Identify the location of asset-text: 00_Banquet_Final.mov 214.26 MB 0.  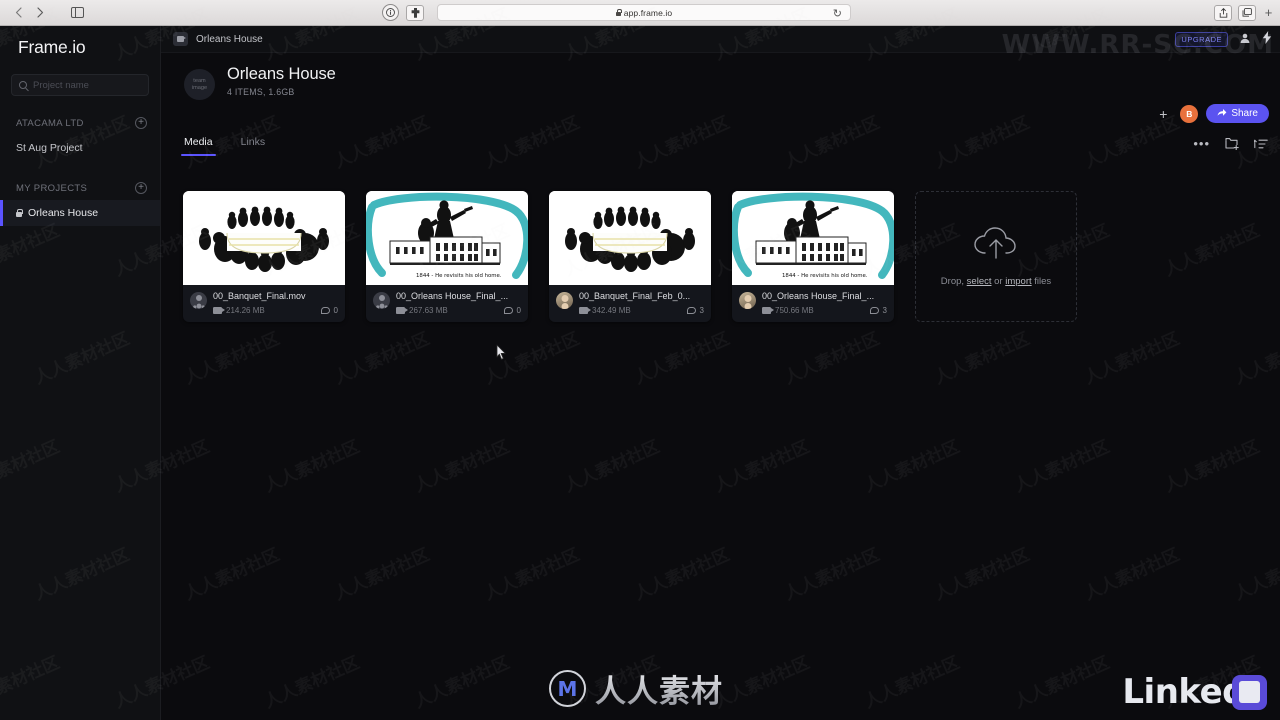
(275, 306).